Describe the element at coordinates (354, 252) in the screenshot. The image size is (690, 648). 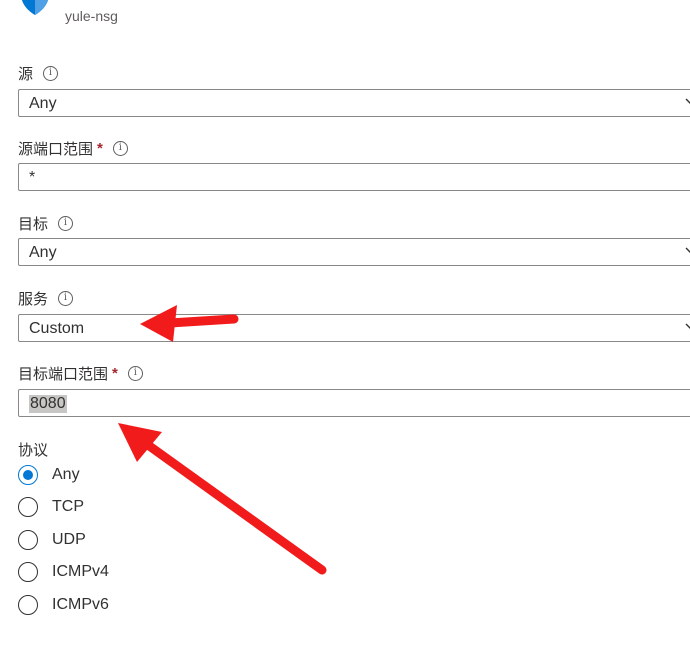
I see `destination-dropdown: Any` at that location.